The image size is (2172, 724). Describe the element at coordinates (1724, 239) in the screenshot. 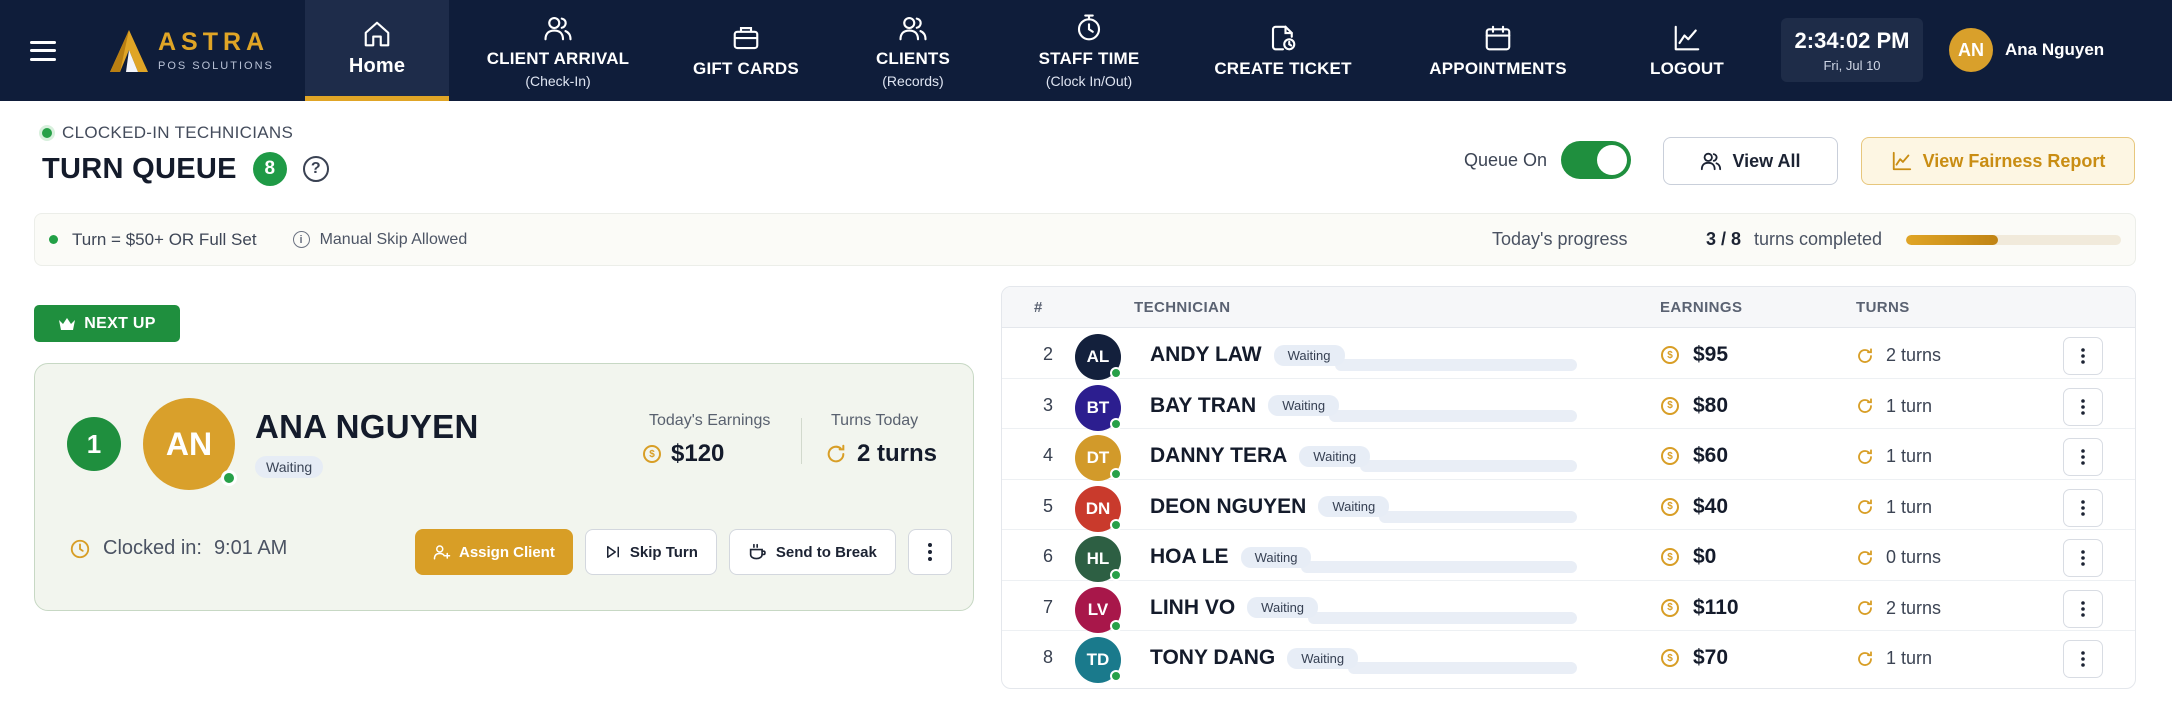

I see `progress-value: 3 / 8` at that location.